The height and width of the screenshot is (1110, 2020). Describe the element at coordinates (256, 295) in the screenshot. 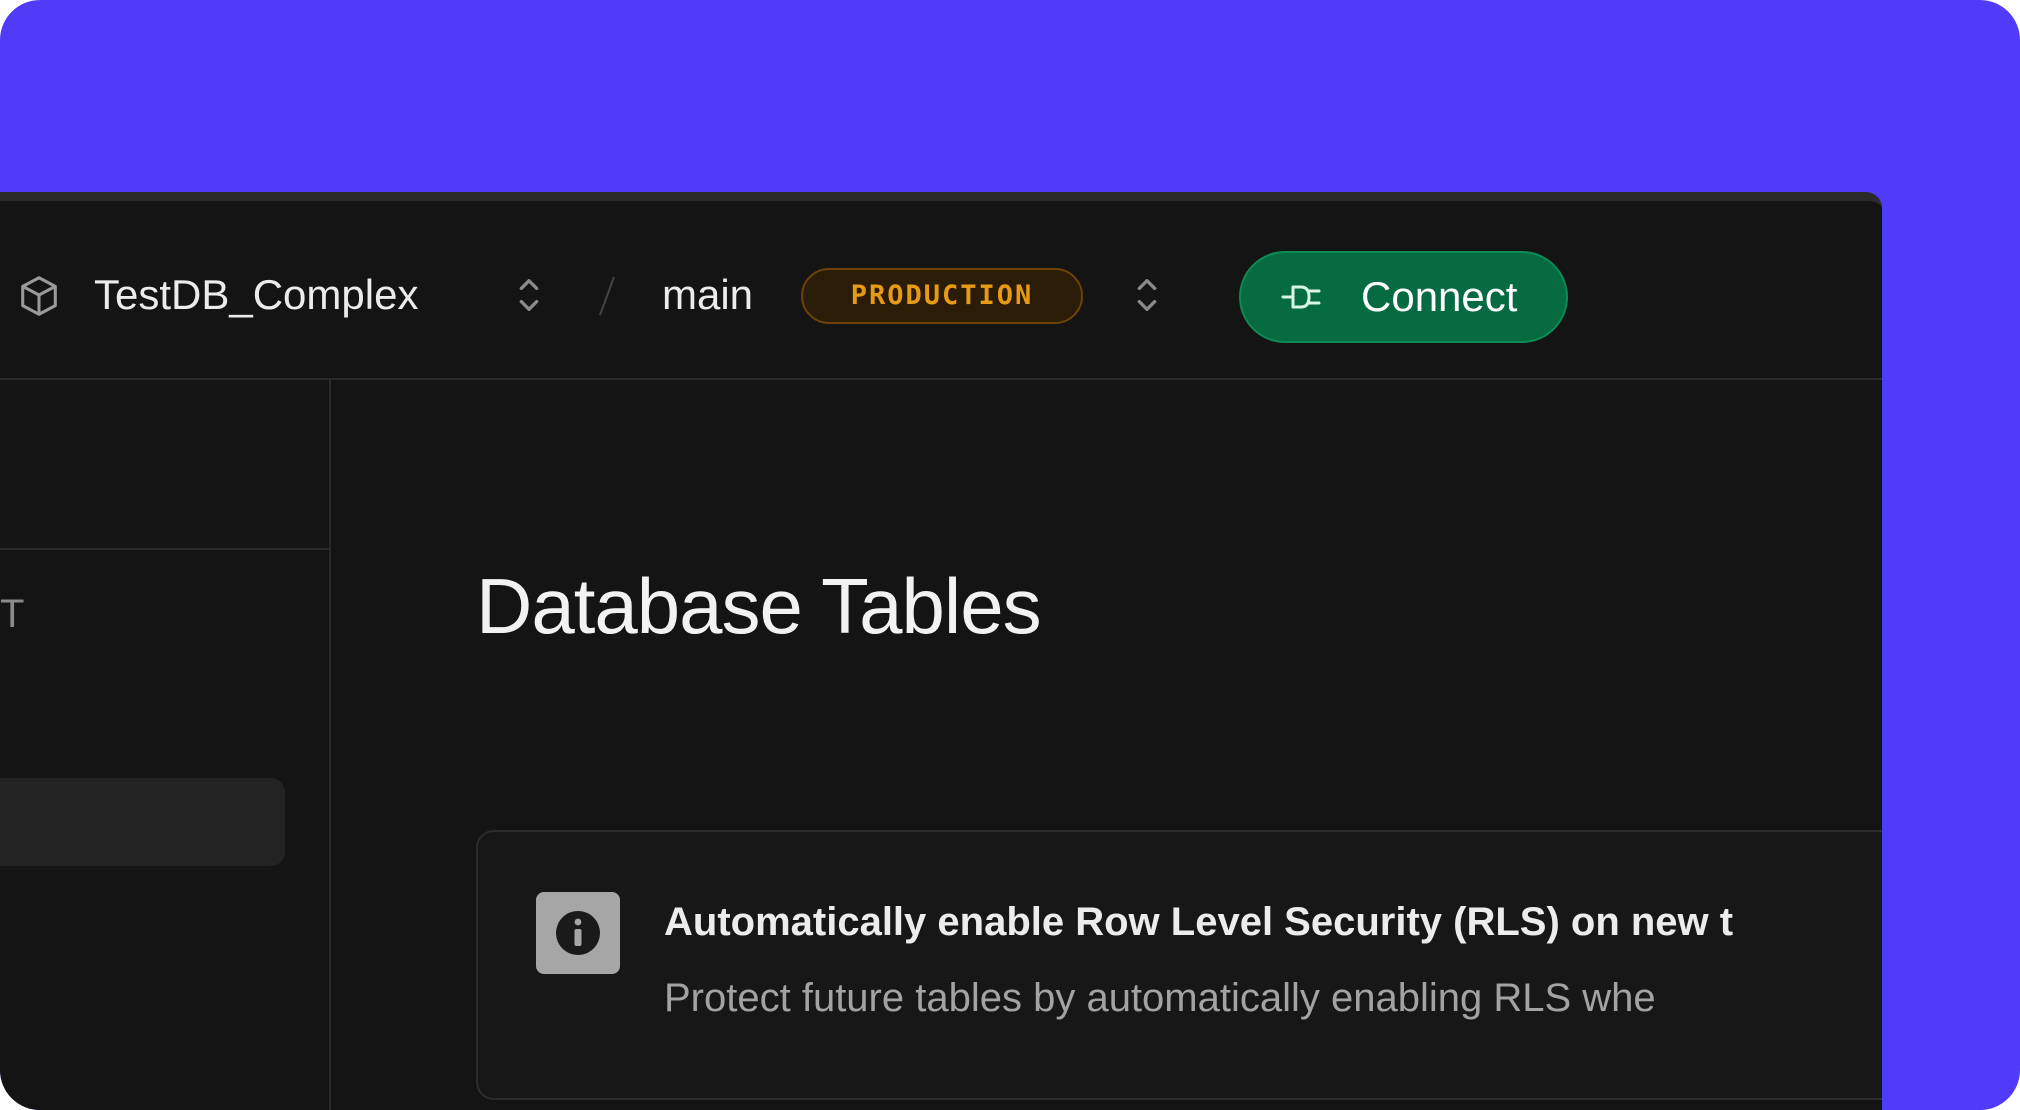

I see `project-selector: TestDB_Complex` at that location.